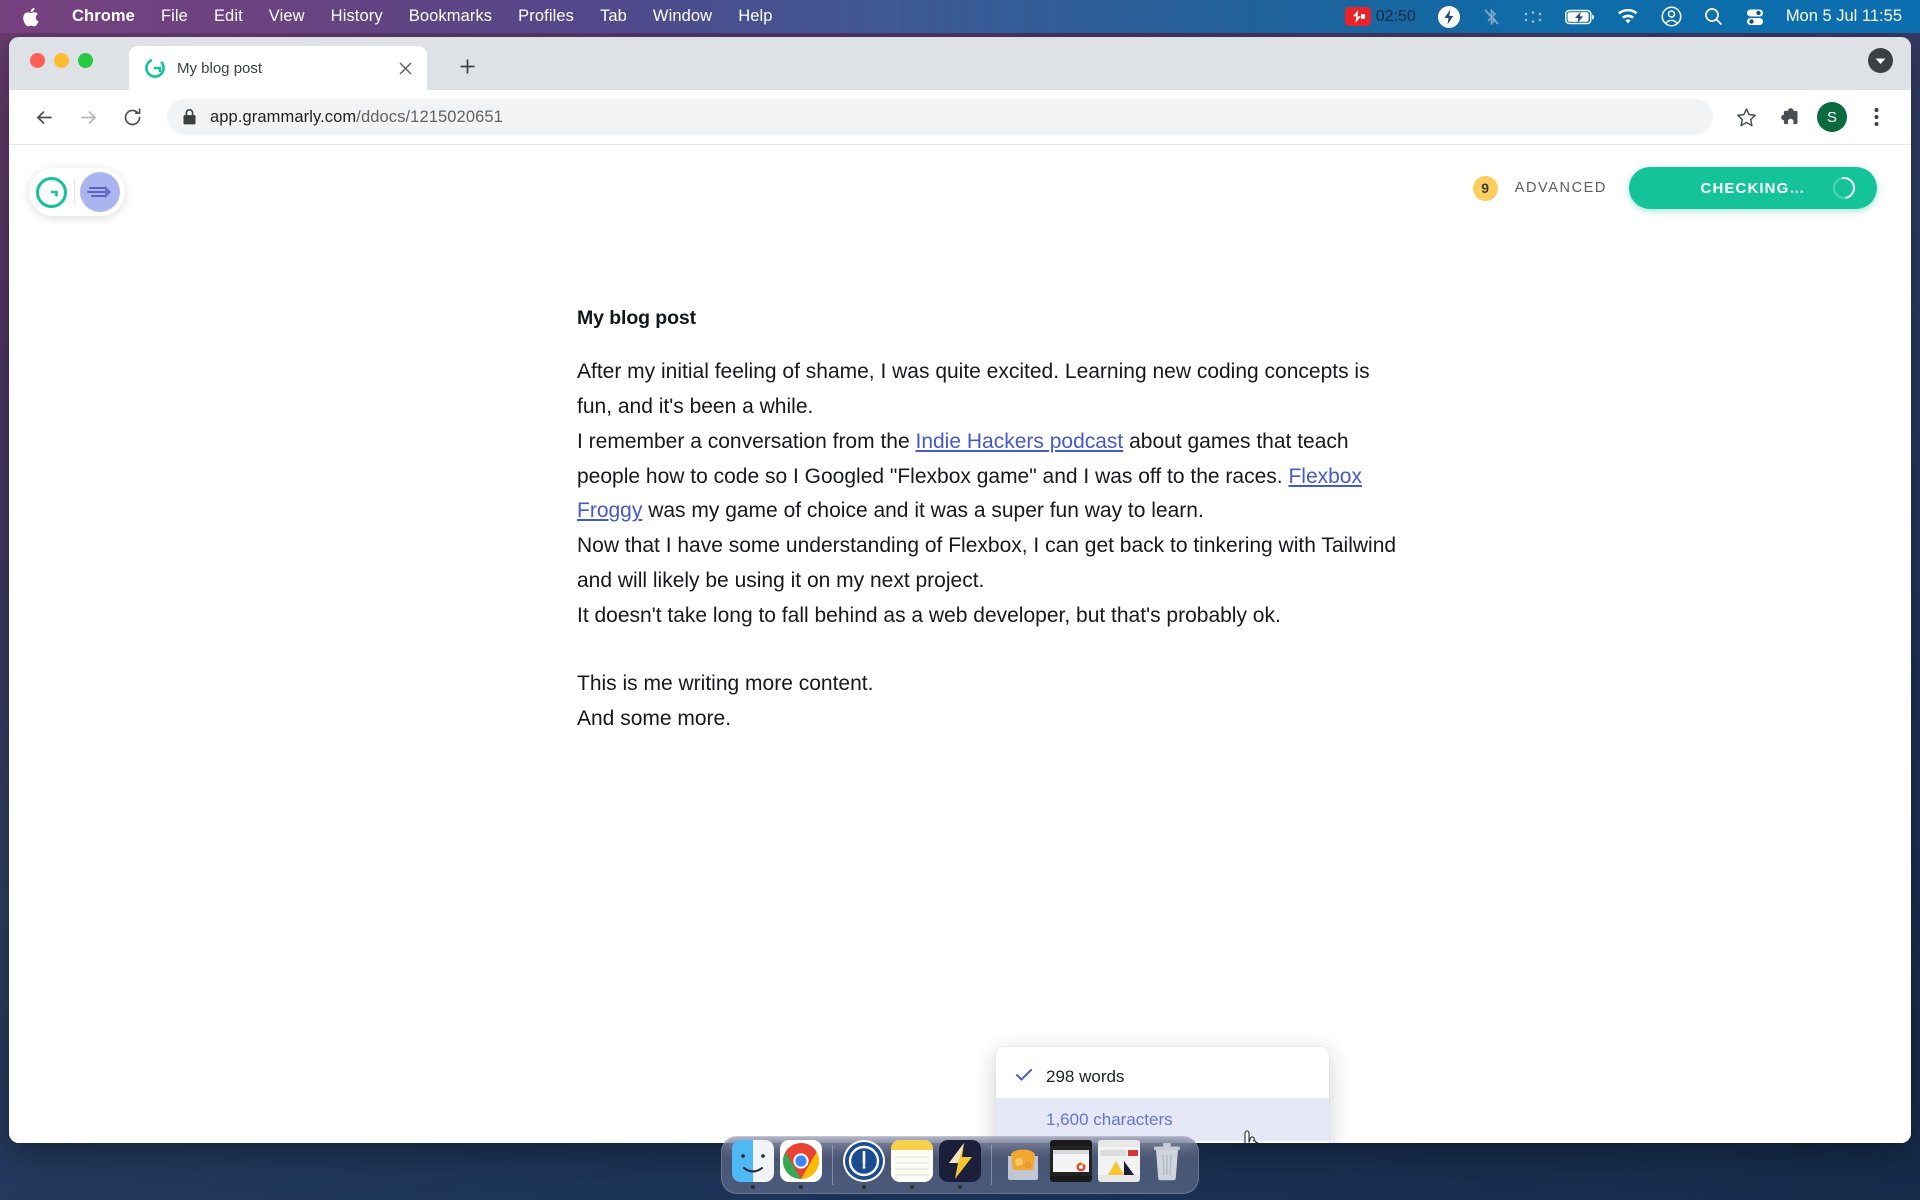 The height and width of the screenshot is (1200, 1920). I want to click on document-text: I remember a conversation from the, so click(746, 441).